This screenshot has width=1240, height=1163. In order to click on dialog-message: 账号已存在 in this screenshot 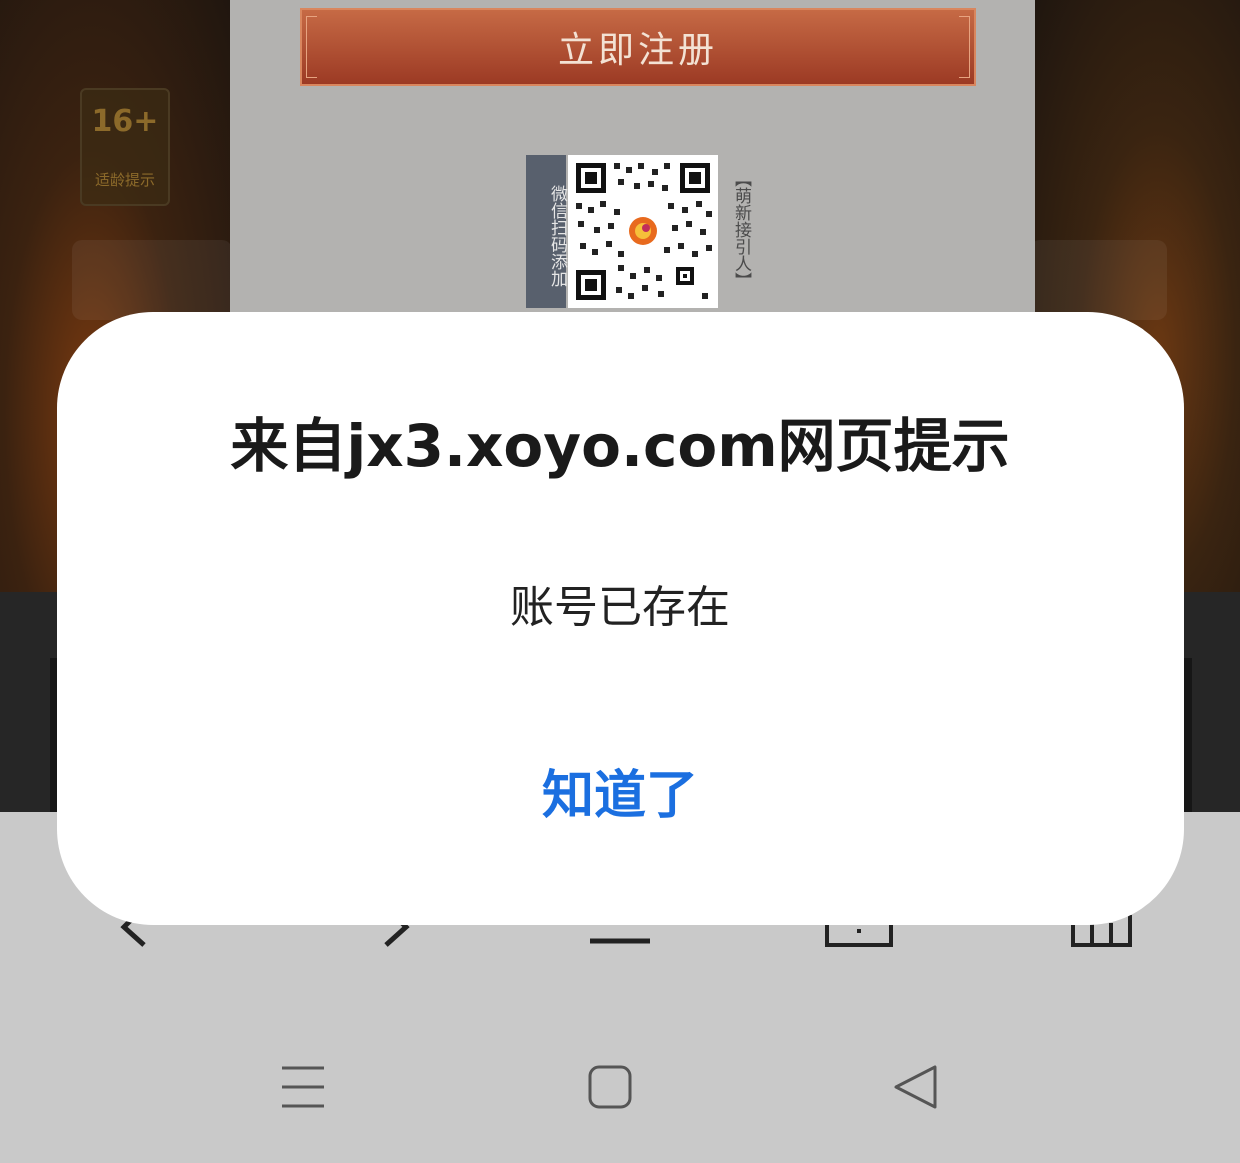, I will do `click(620, 607)`.